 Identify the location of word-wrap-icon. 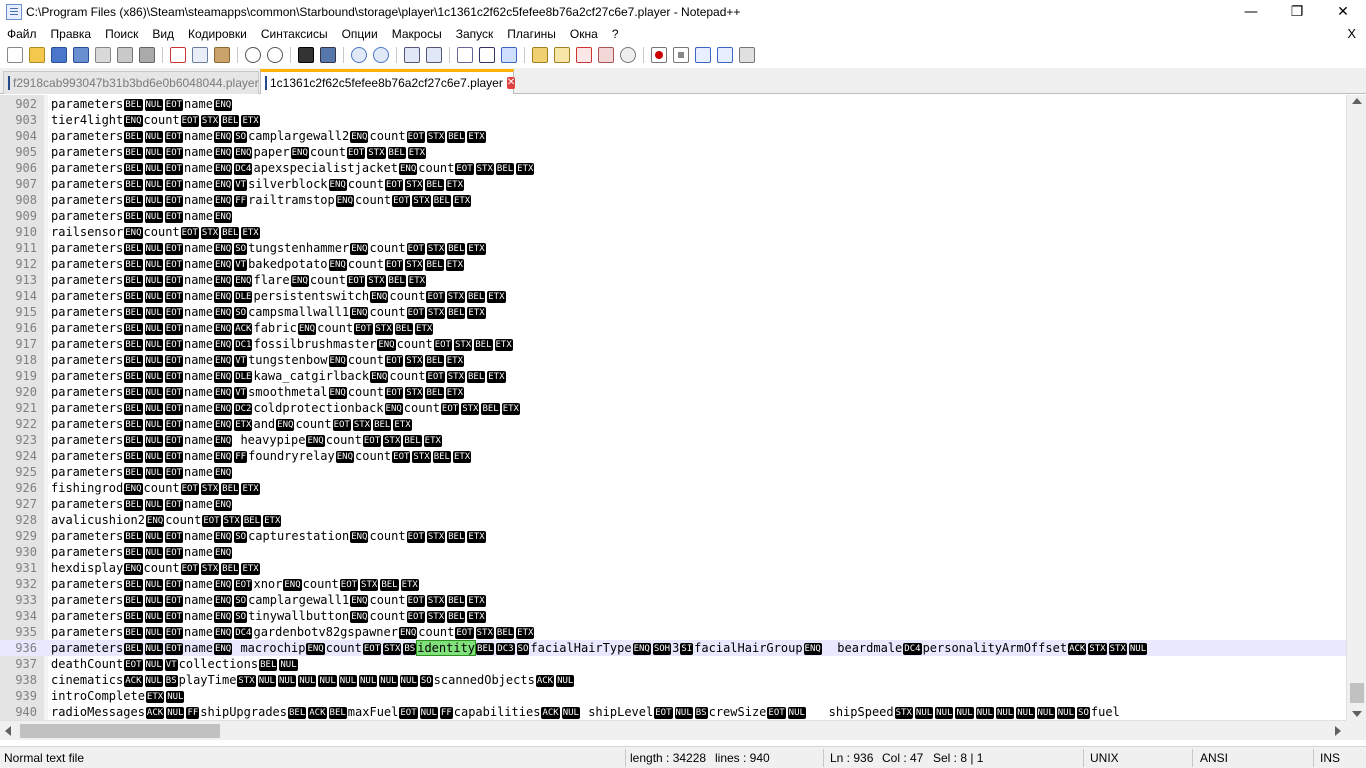
(465, 55).